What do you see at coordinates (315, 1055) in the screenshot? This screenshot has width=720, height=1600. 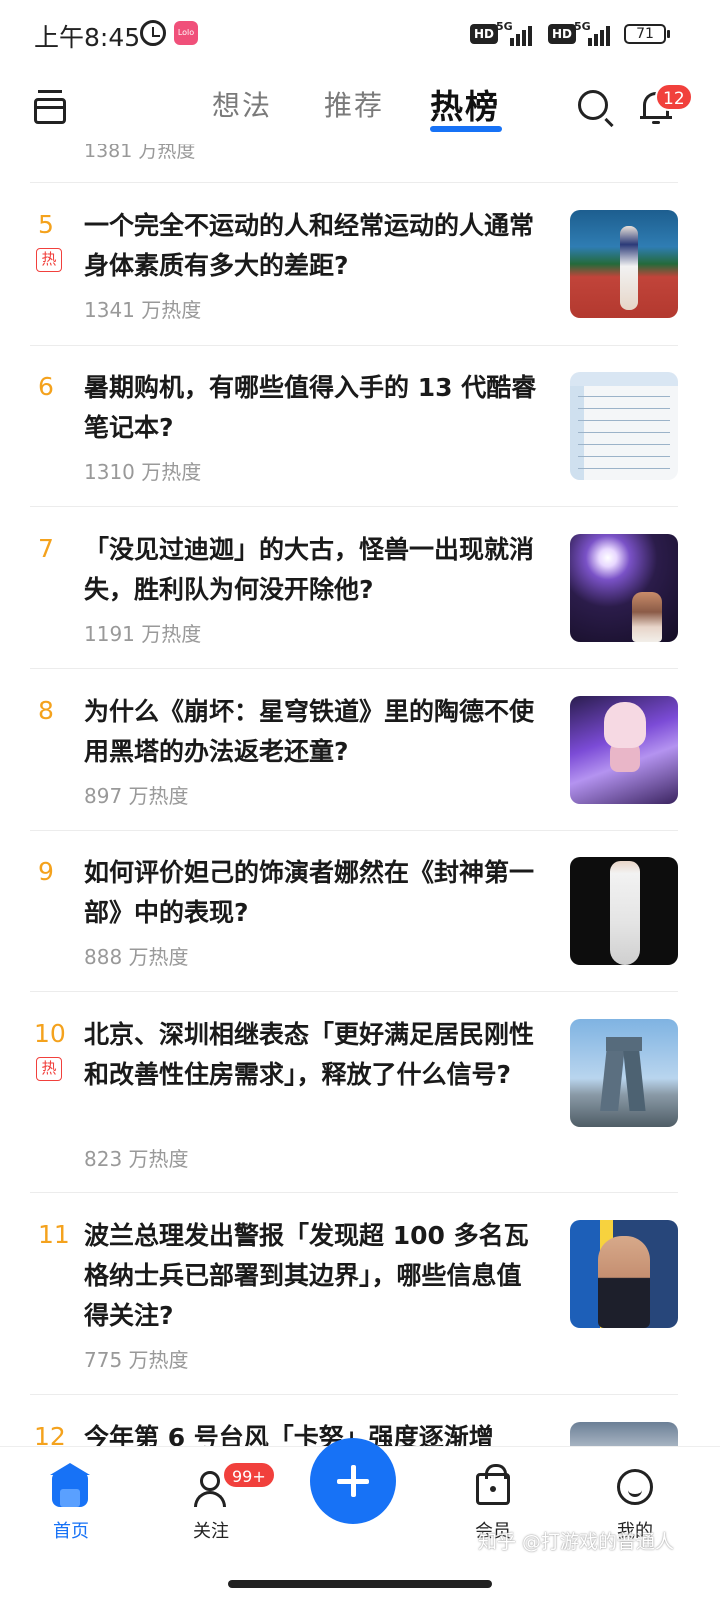 I see `hot-item-title: 北京、深圳相继表态「更好满足居民刚性和改善性住房需求」，释放了什么信号?` at bounding box center [315, 1055].